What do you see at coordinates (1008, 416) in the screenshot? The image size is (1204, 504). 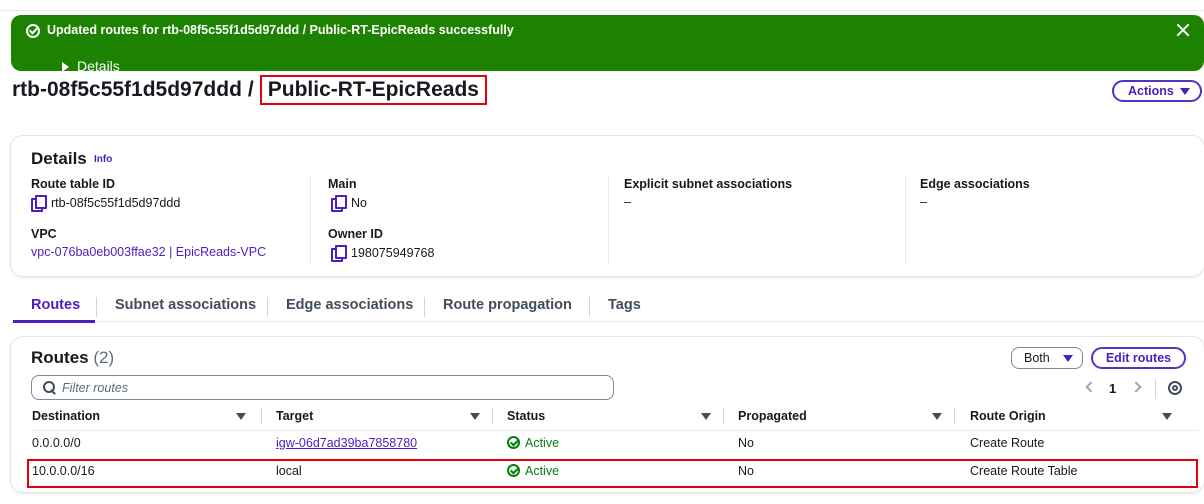 I see `column-header-route-origin: Route Origin` at bounding box center [1008, 416].